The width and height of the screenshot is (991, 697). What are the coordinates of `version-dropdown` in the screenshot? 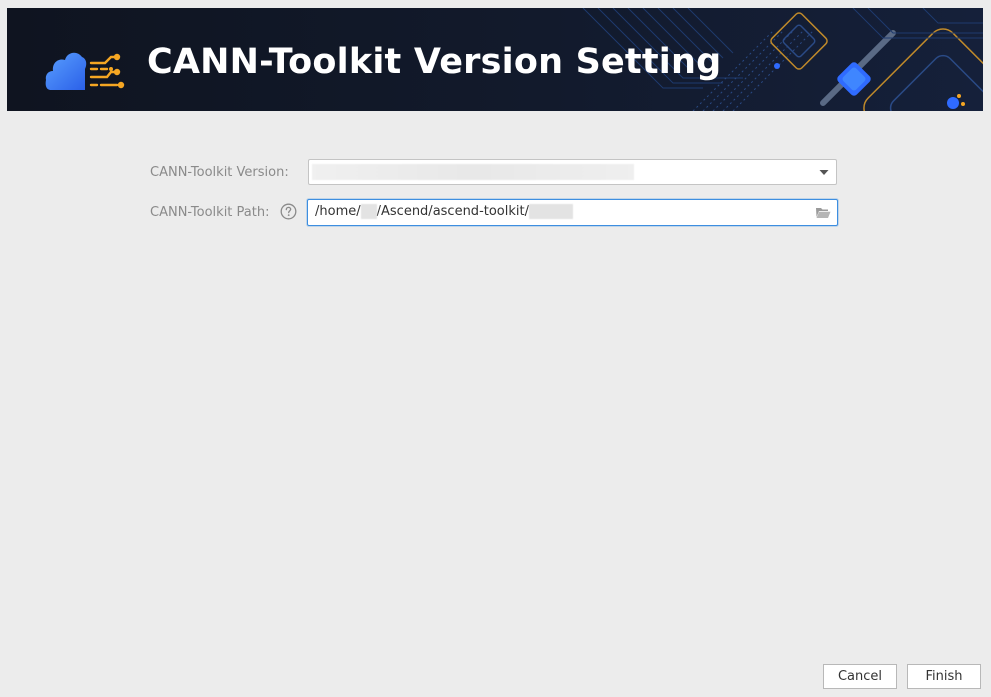 It's located at (572, 172).